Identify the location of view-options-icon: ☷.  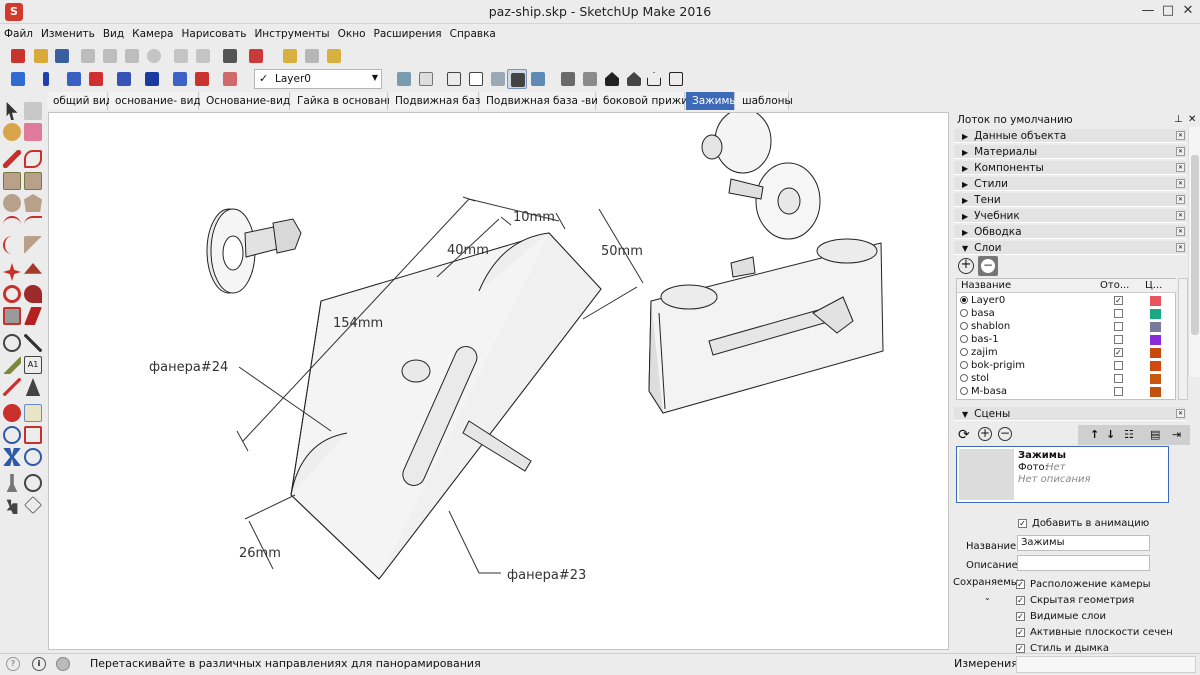
(1129, 434).